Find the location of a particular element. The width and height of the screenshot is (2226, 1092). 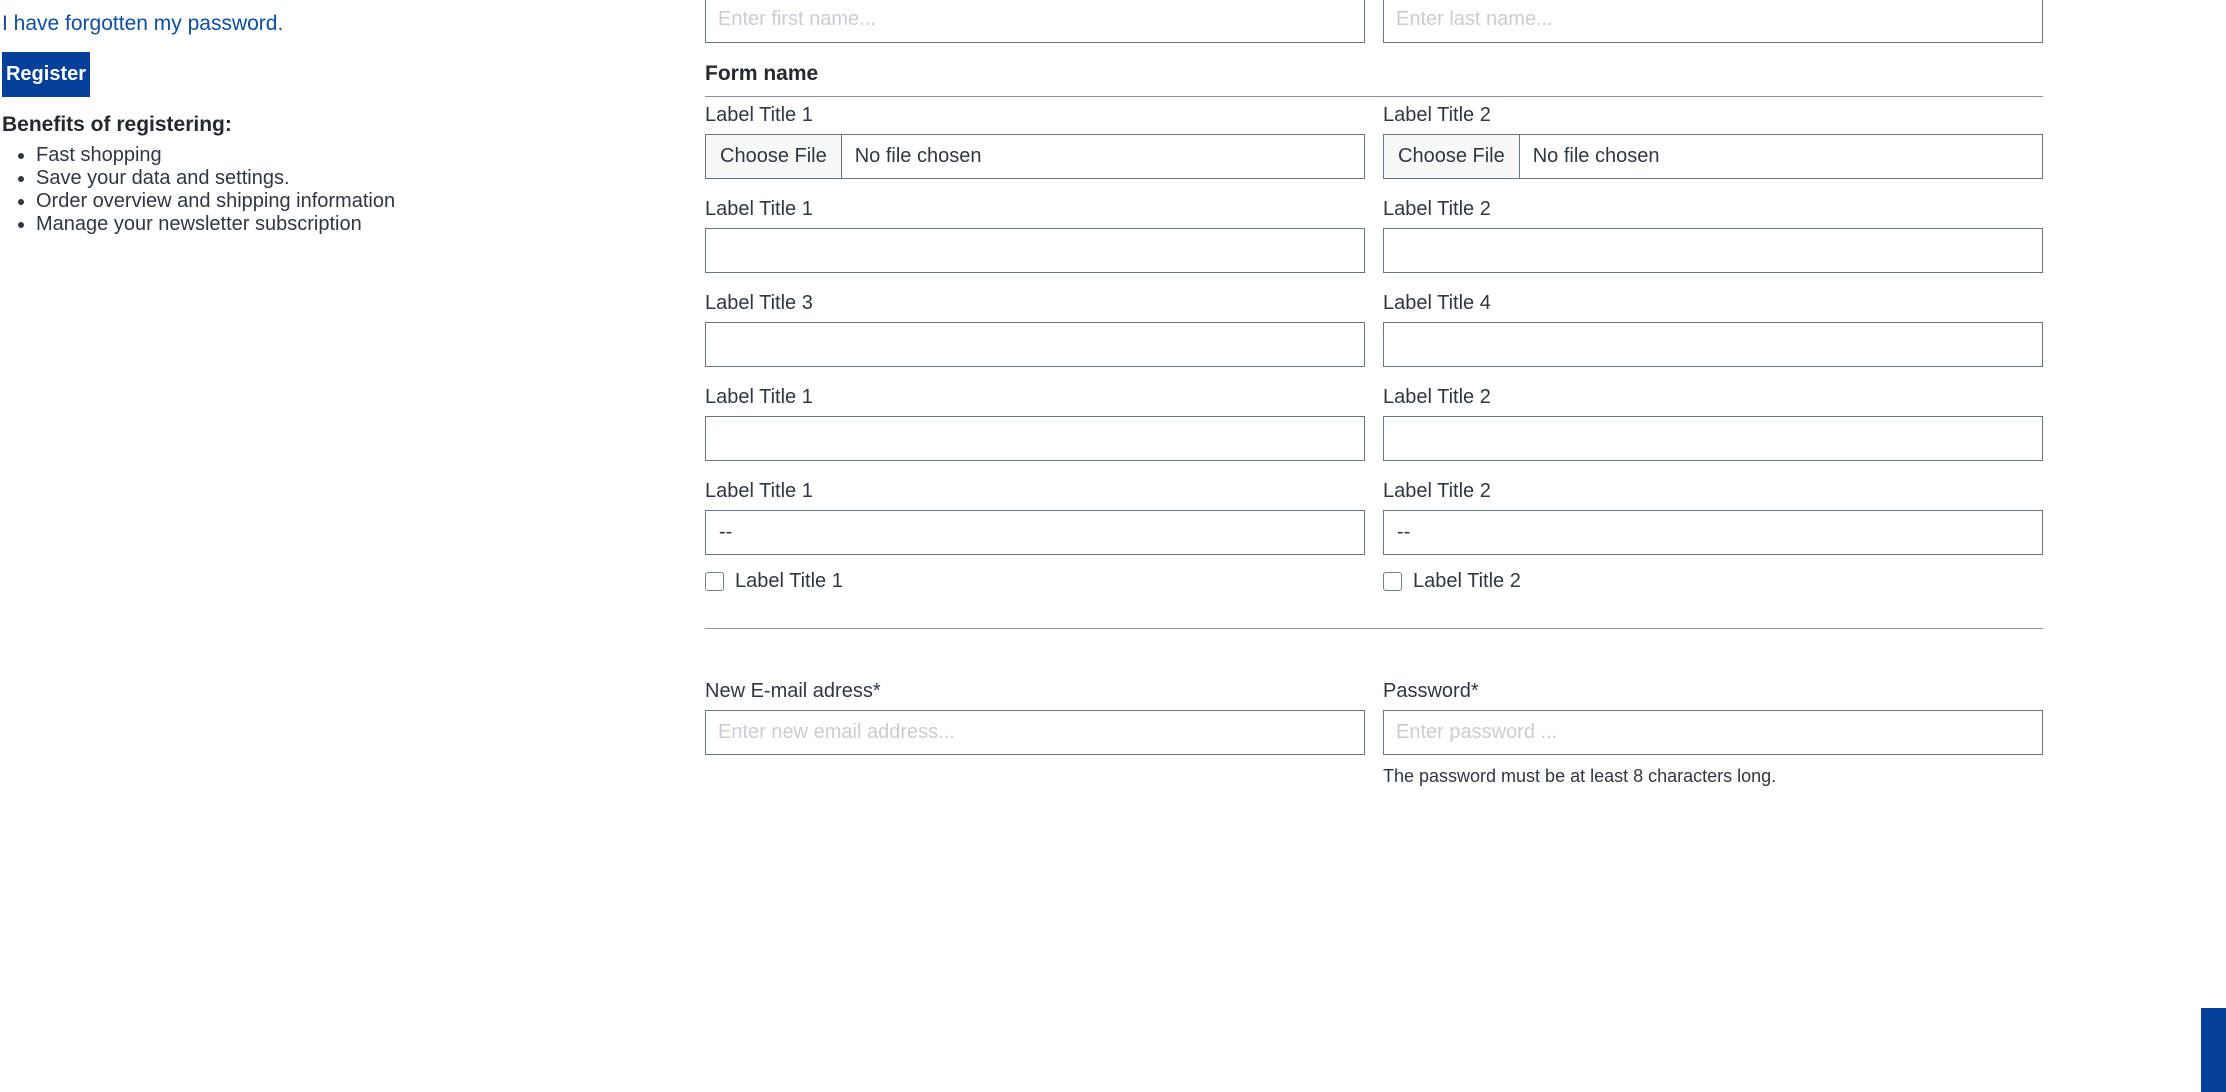

text-input-c-right is located at coordinates (1713, 438).